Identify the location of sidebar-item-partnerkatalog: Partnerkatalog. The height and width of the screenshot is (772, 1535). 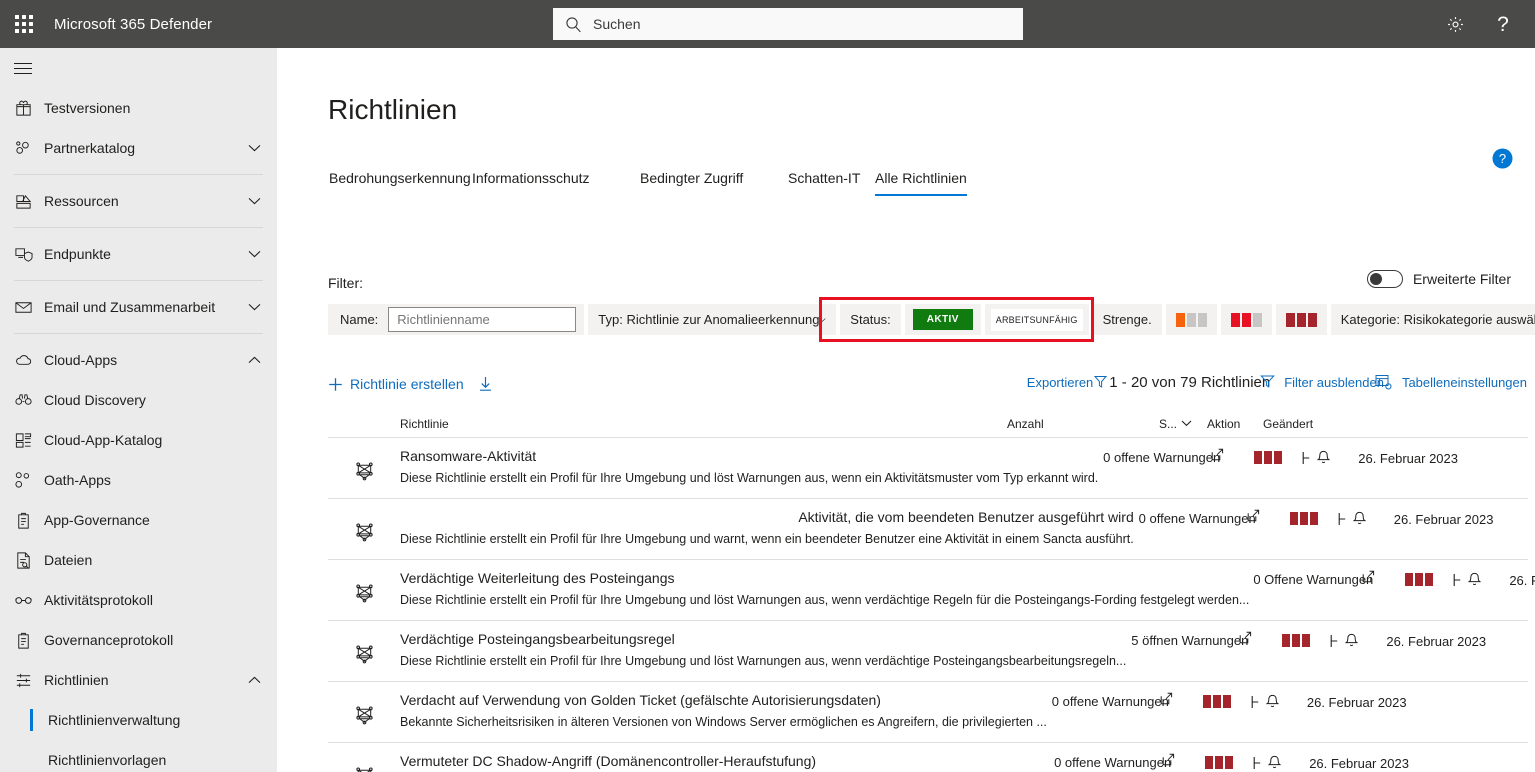
(138, 148).